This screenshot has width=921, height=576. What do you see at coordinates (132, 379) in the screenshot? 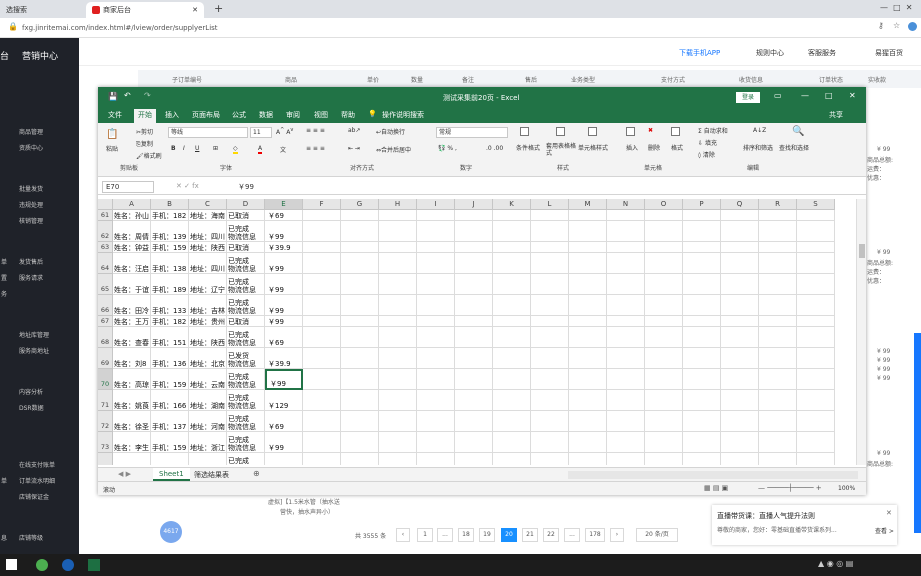
I see `cell-A70: 姓名：高琼` at bounding box center [132, 379].